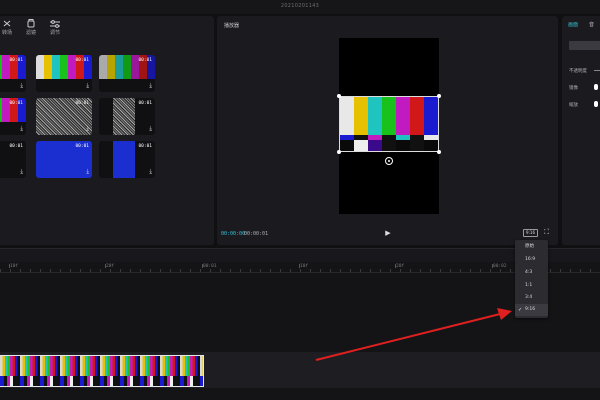 Image resolution: width=600 pixels, height=400 pixels. I want to click on ratio-option-9-16: ✓ 9:16, so click(531, 310).